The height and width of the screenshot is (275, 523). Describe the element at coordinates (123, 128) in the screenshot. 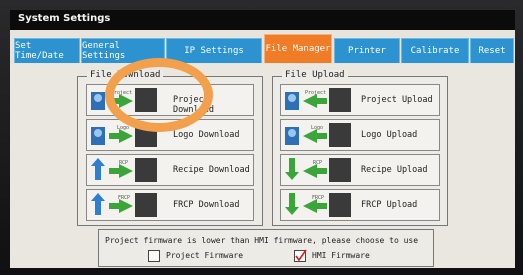

I see `logo-badge: Logo` at that location.